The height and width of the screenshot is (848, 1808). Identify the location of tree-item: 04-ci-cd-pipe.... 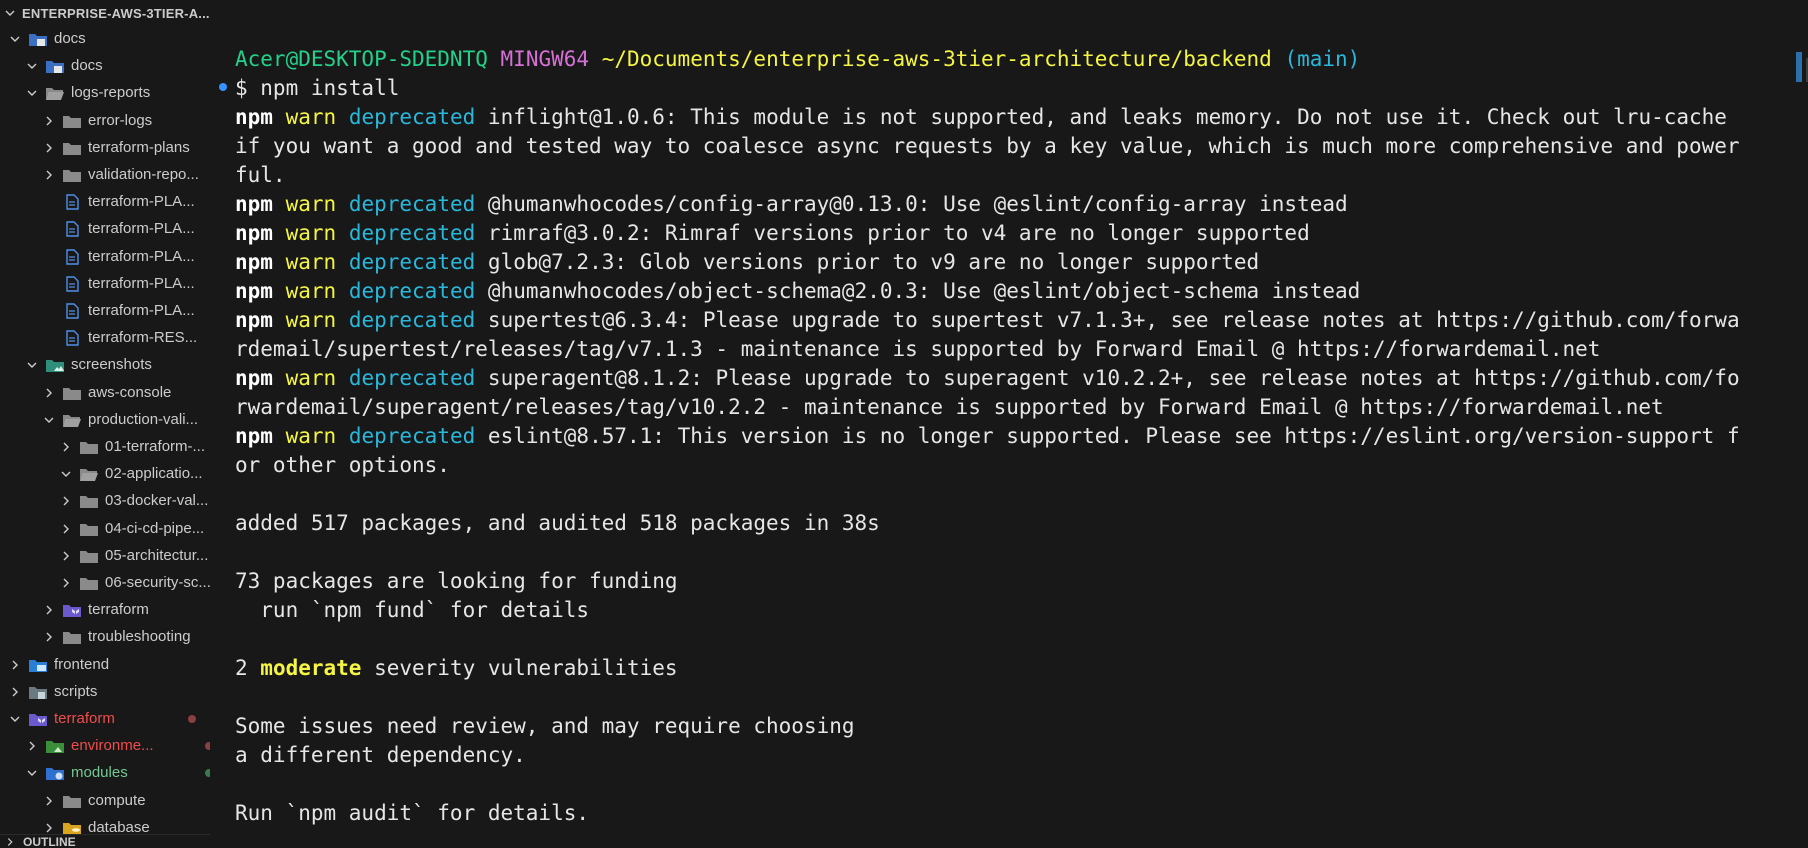
(105, 528).